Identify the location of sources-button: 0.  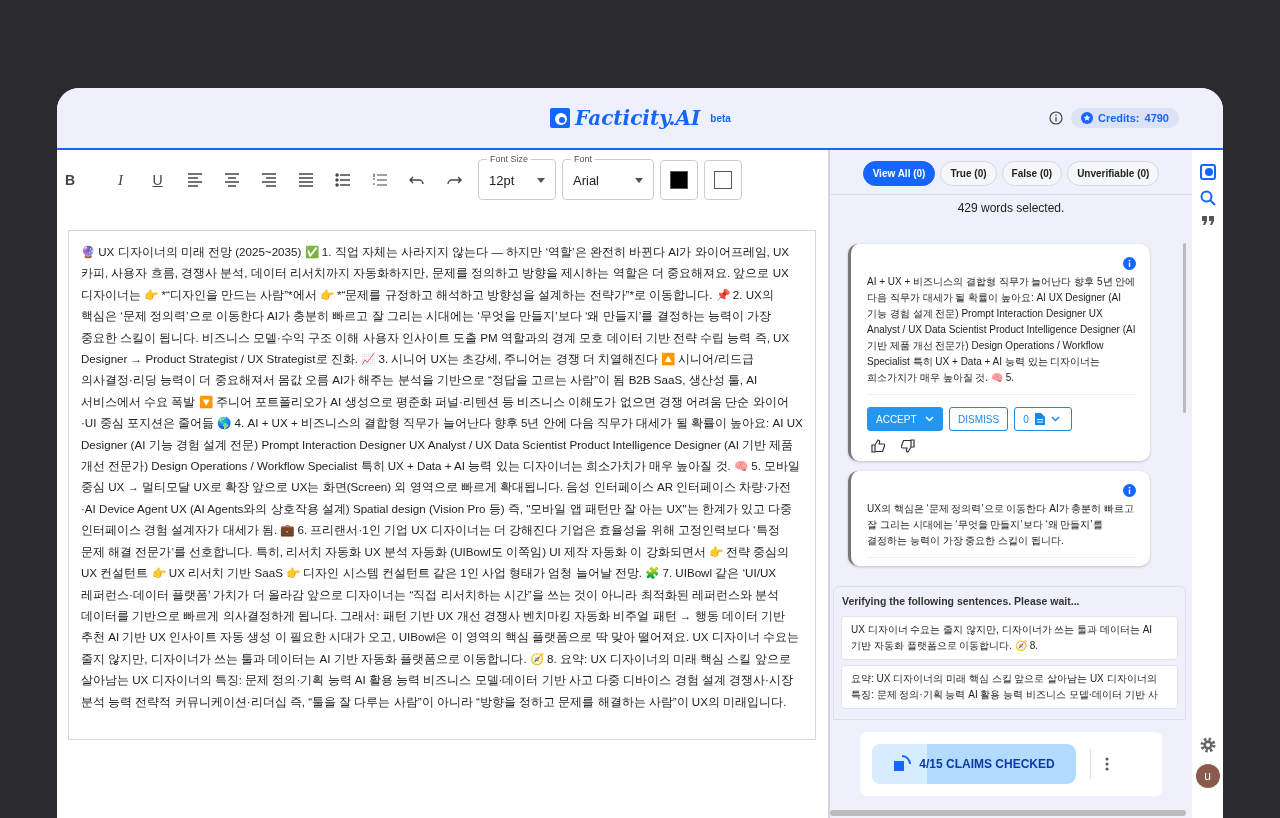
(1043, 419).